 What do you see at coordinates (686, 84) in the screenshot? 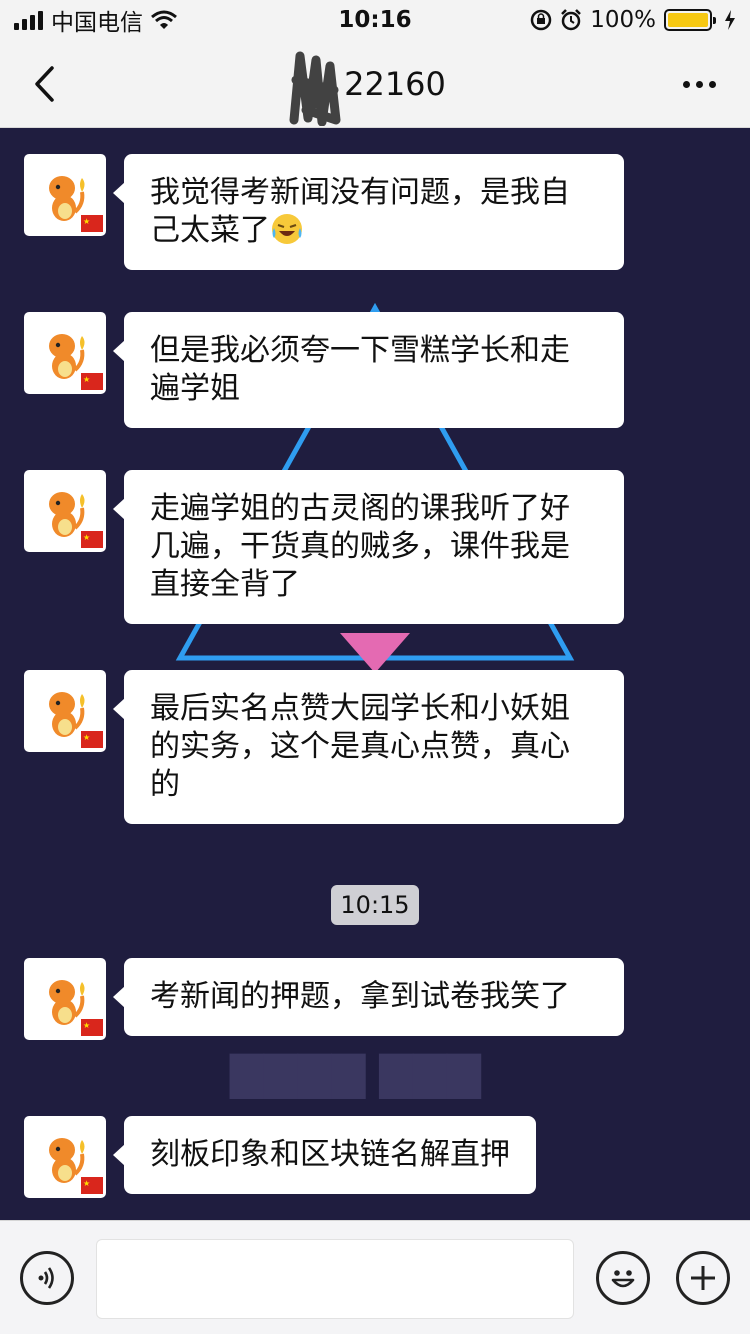
I see `more-icon` at bounding box center [686, 84].